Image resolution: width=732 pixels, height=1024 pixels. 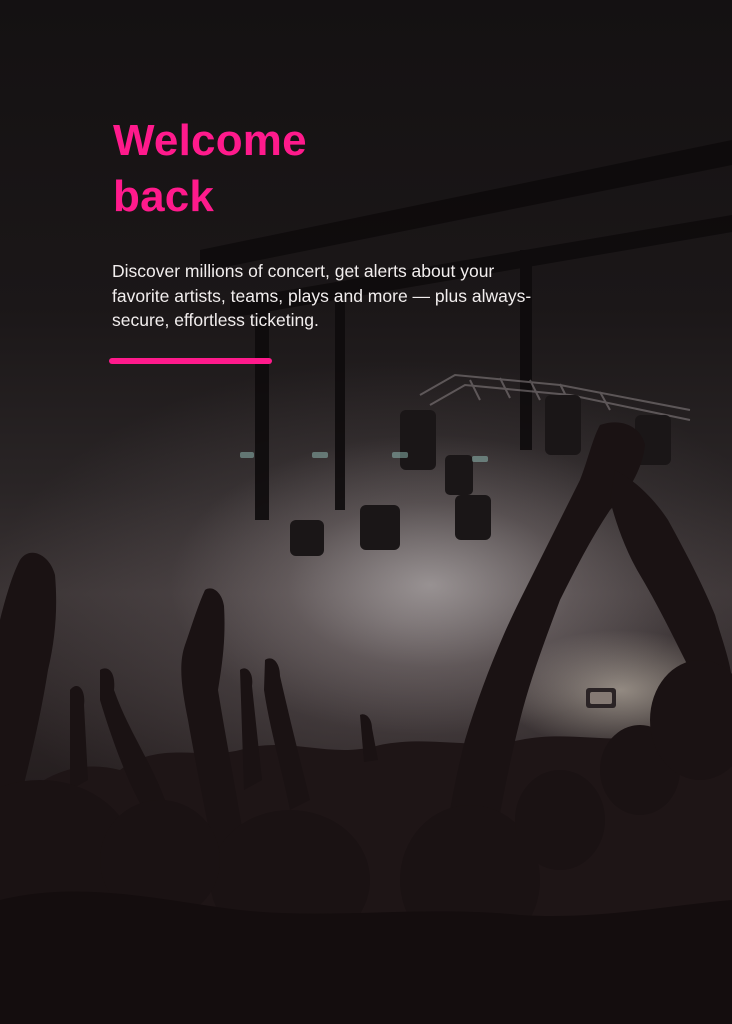 I want to click on accent-bar, so click(x=190, y=361).